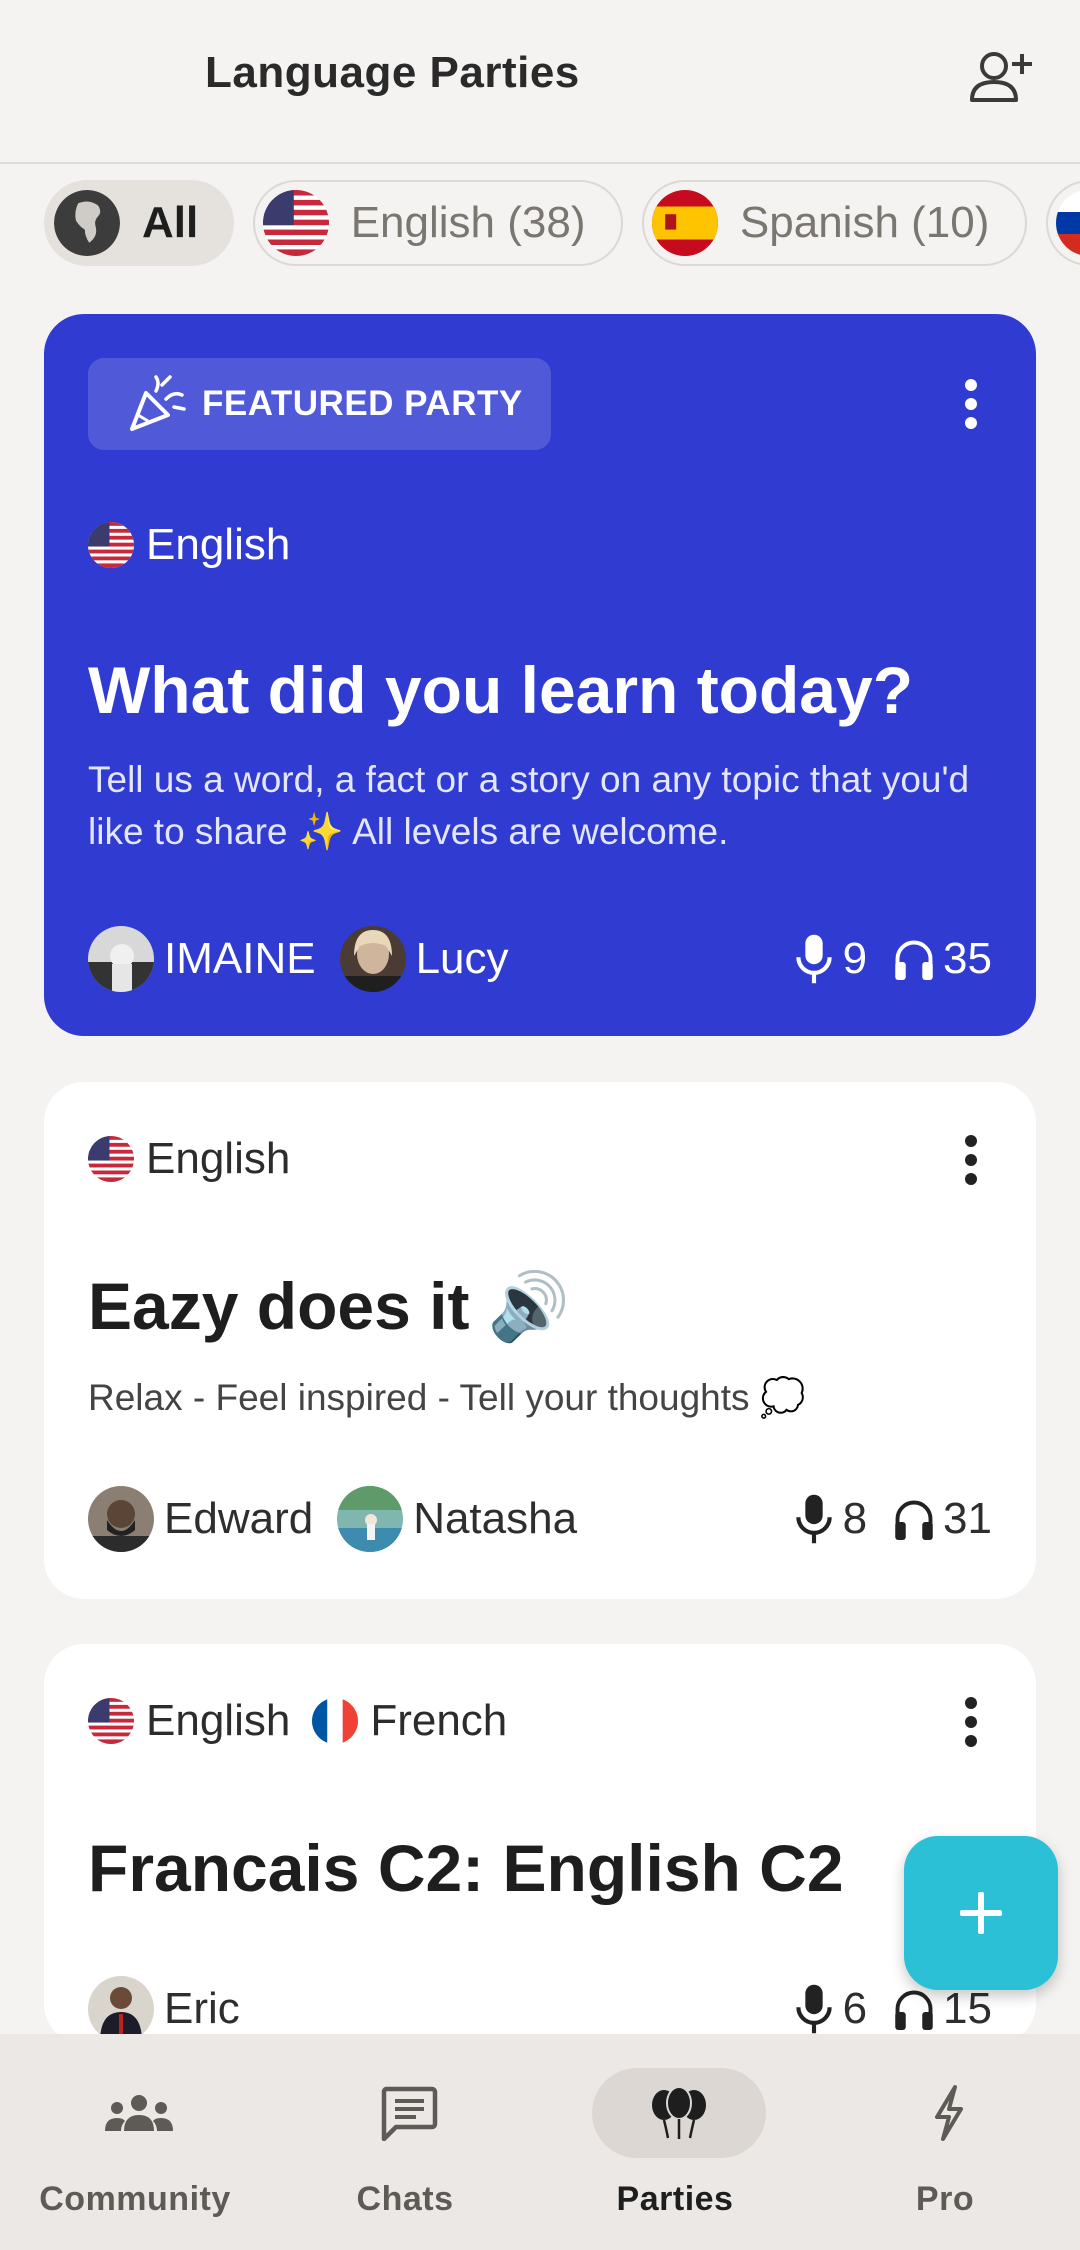 The width and height of the screenshot is (1080, 2250). What do you see at coordinates (855, 1518) in the screenshot?
I see `speaker-count: 8` at bounding box center [855, 1518].